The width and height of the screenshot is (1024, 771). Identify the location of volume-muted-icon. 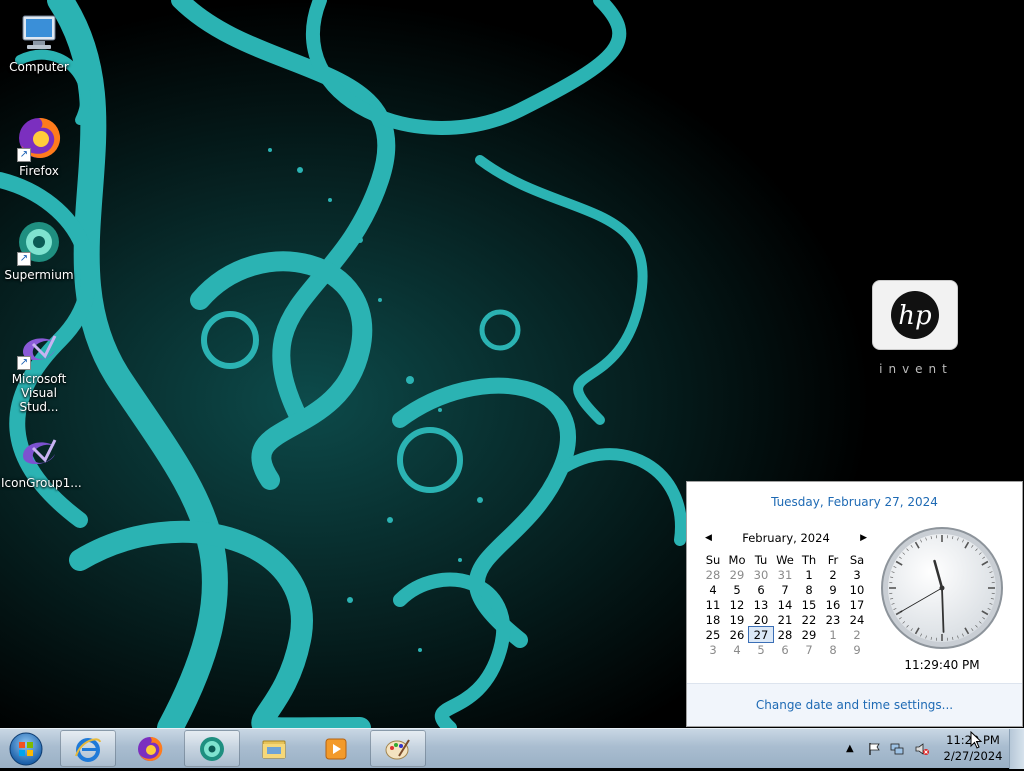
(922, 749).